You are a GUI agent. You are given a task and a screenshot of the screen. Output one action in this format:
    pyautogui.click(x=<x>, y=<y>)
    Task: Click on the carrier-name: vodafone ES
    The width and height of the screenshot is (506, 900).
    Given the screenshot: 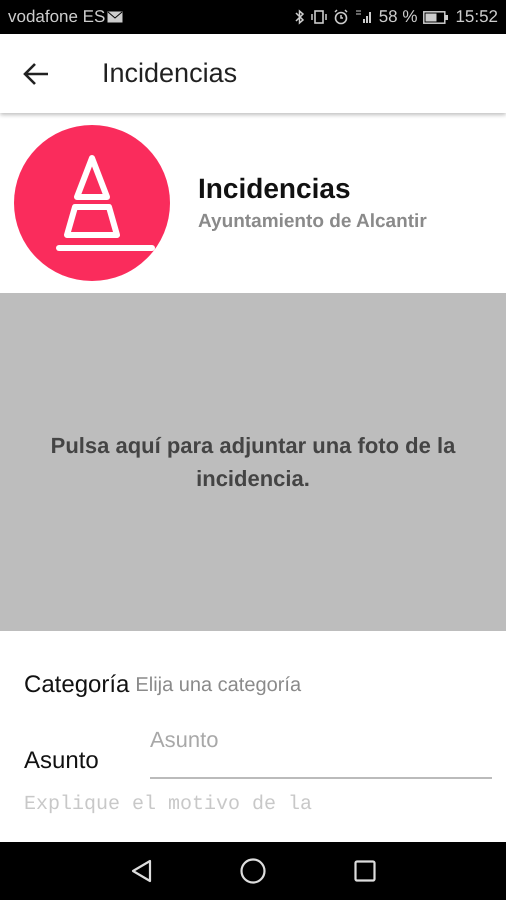 What is the action you would take?
    pyautogui.click(x=57, y=17)
    